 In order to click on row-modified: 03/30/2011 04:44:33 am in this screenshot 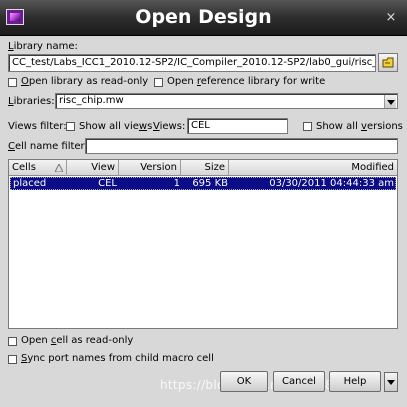, I will do `click(331, 183)`.